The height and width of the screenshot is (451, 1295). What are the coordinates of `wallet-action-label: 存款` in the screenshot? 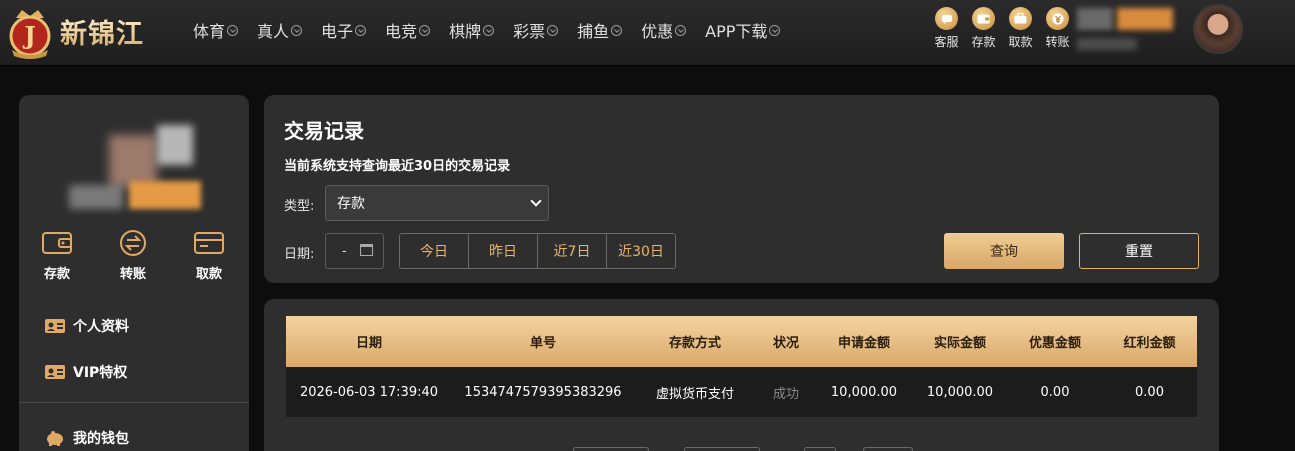 It's located at (56, 274).